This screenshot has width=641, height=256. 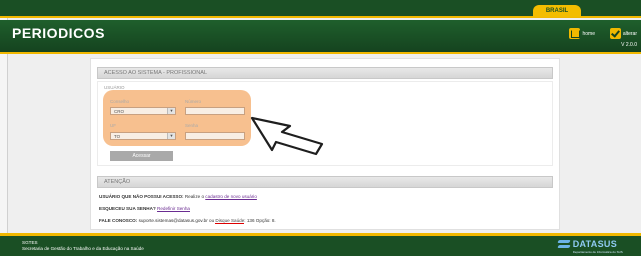 I want to click on home-label: home, so click(x=588, y=33).